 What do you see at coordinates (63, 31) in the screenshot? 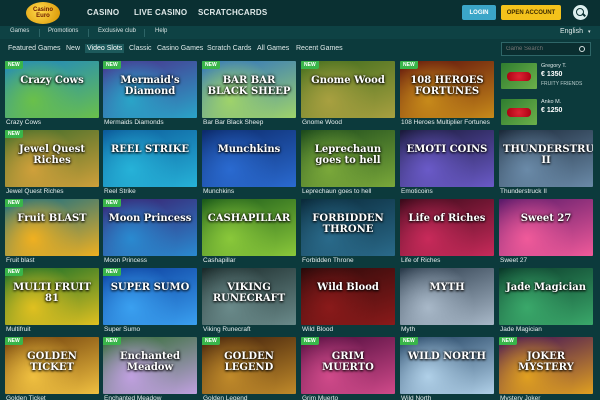
I see `subnav-promotions: Promotions` at bounding box center [63, 31].